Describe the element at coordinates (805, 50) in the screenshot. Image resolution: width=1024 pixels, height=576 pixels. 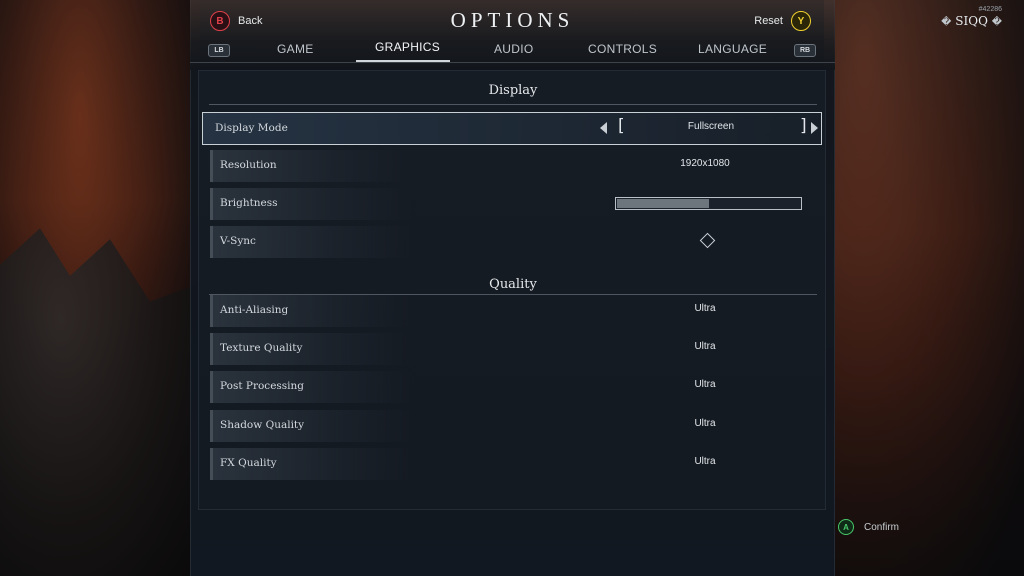
I see `rb-bumper-icon: RB` at that location.